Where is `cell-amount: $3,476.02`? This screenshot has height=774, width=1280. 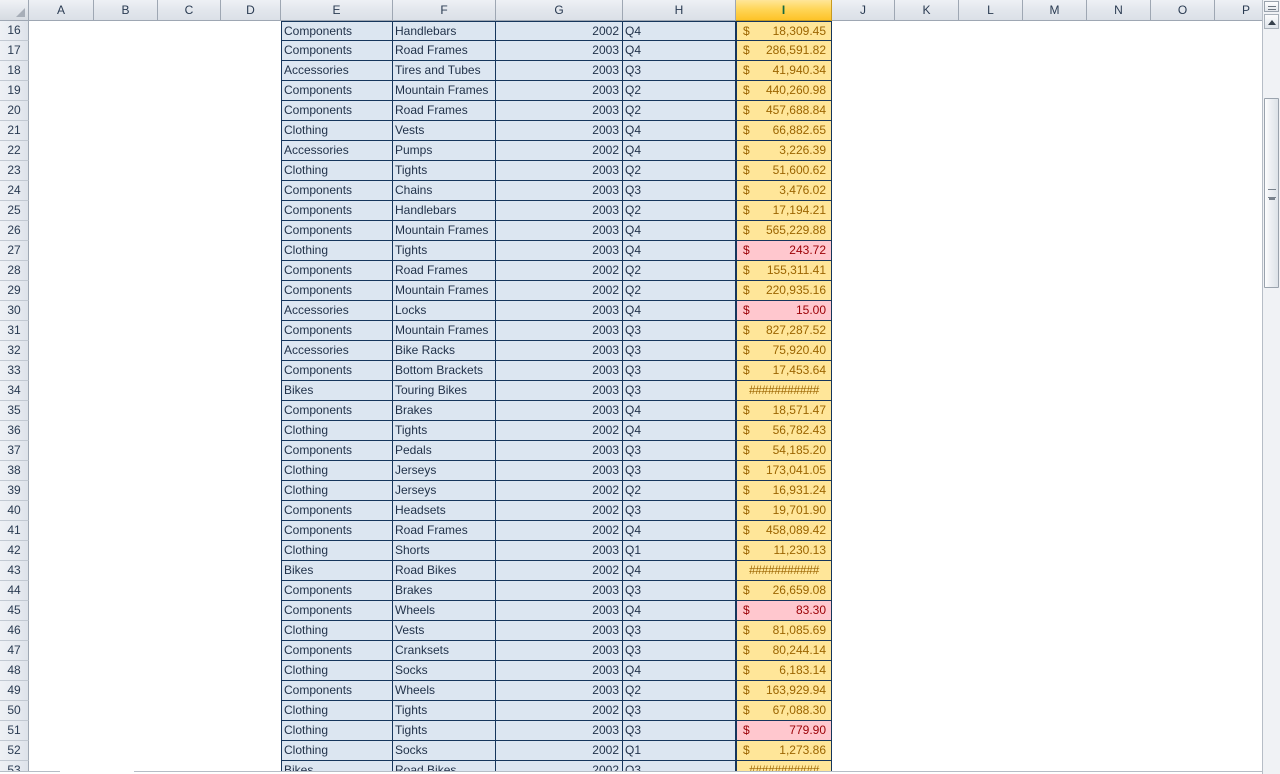 cell-amount: $3,476.02 is located at coordinates (784, 191).